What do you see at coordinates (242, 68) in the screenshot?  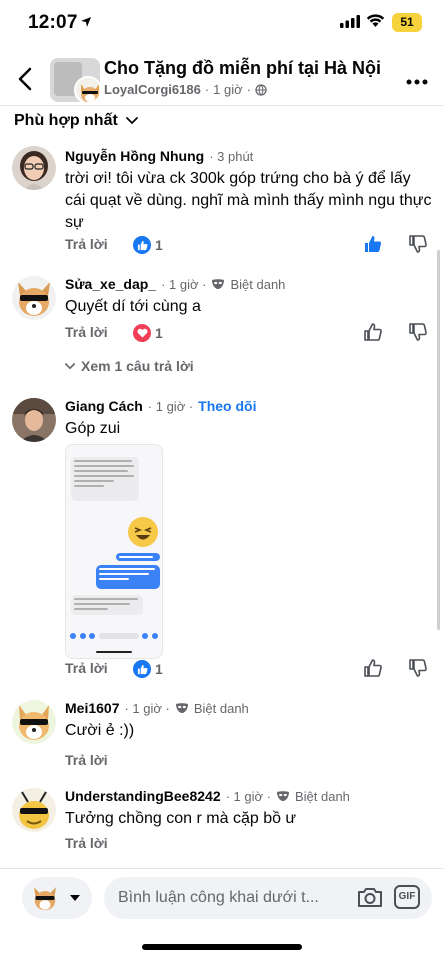 I see `group-title: Cho Tặng đồ miễn phí tại Hà Nội` at bounding box center [242, 68].